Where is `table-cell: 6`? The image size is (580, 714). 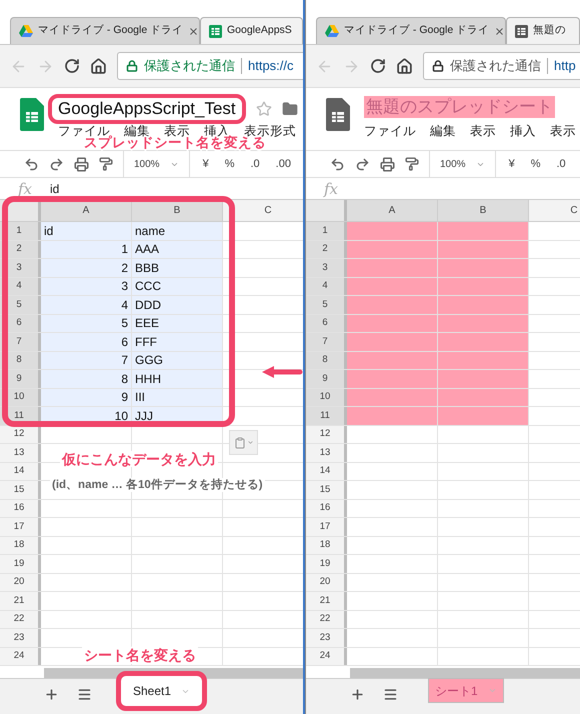
table-cell: 6 is located at coordinates (86, 341).